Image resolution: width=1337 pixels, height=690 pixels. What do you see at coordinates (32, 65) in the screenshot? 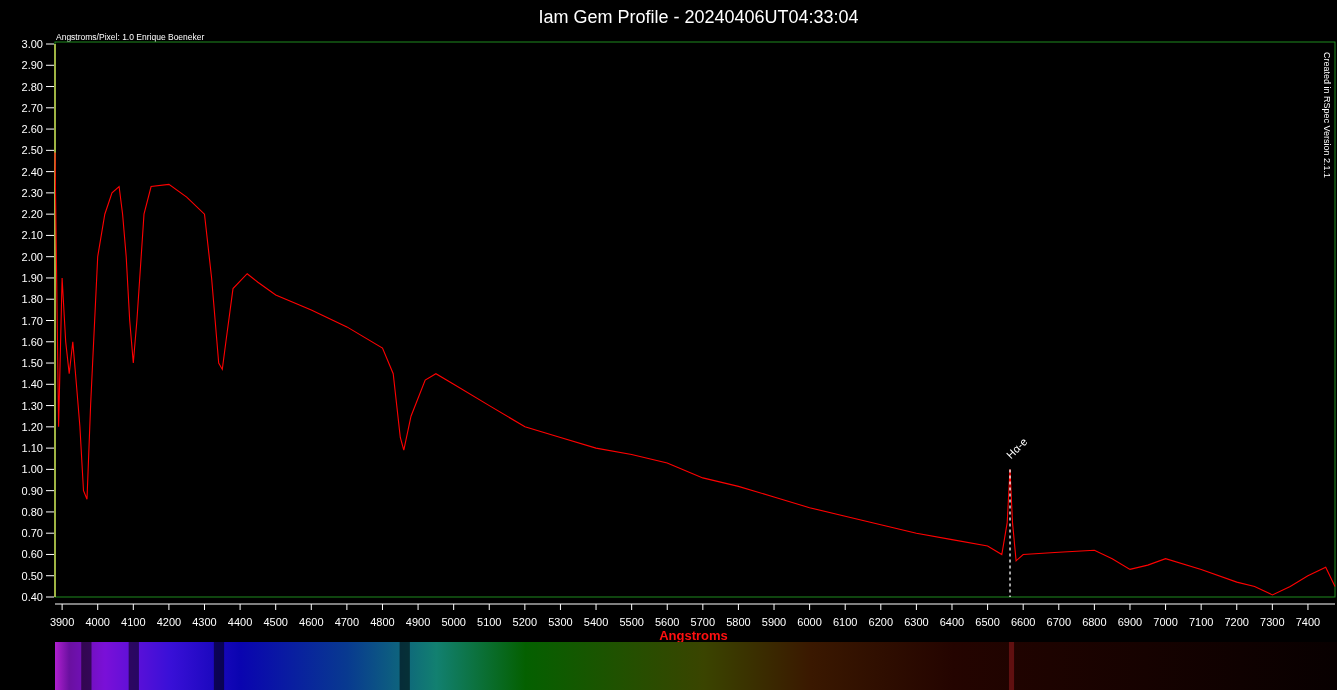
I see `y-tick-label: 2.90` at bounding box center [32, 65].